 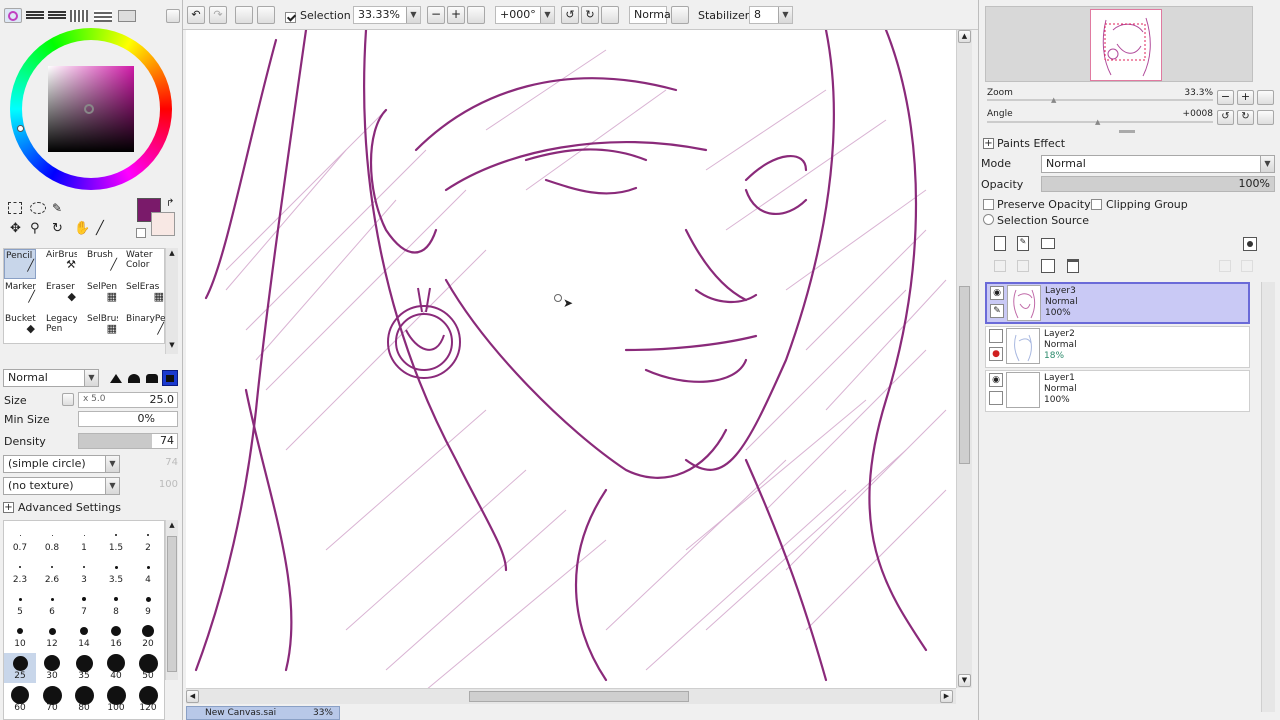 What do you see at coordinates (148, 572) in the screenshot?
I see `brush-size-preset: 4` at bounding box center [148, 572].